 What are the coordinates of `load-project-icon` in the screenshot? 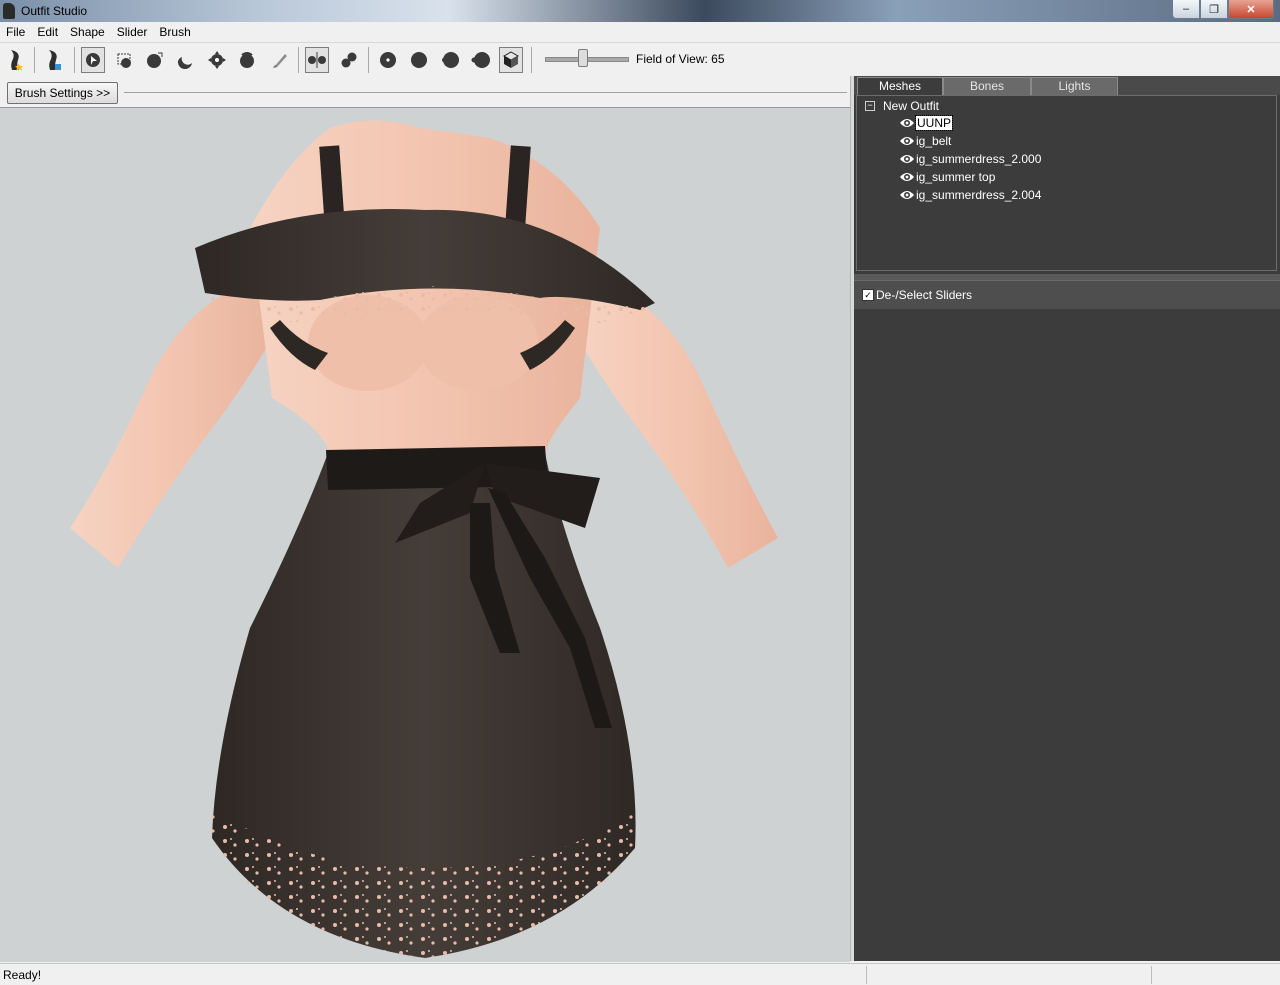 It's located at (55, 60).